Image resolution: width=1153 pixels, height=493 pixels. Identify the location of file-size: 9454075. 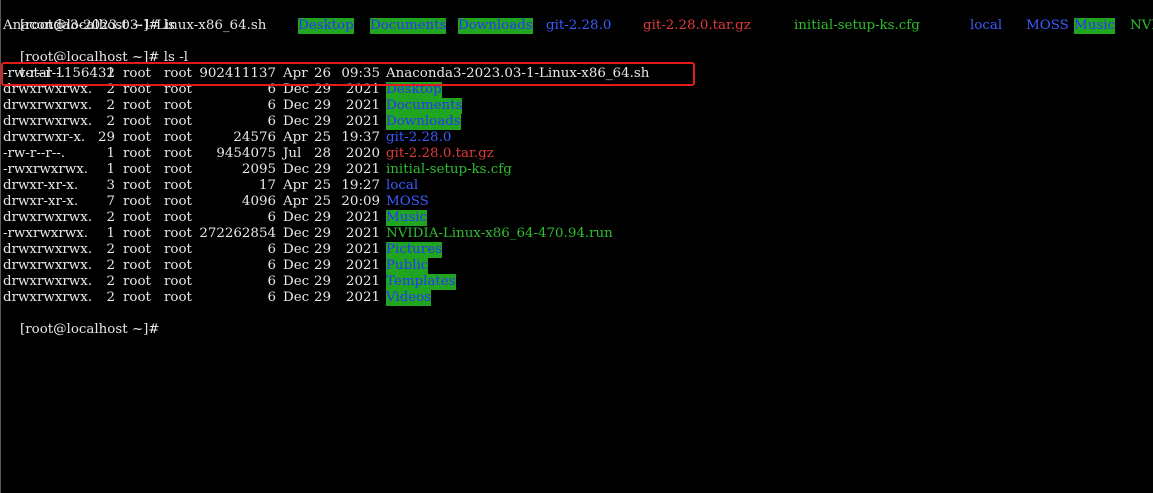
(246, 153).